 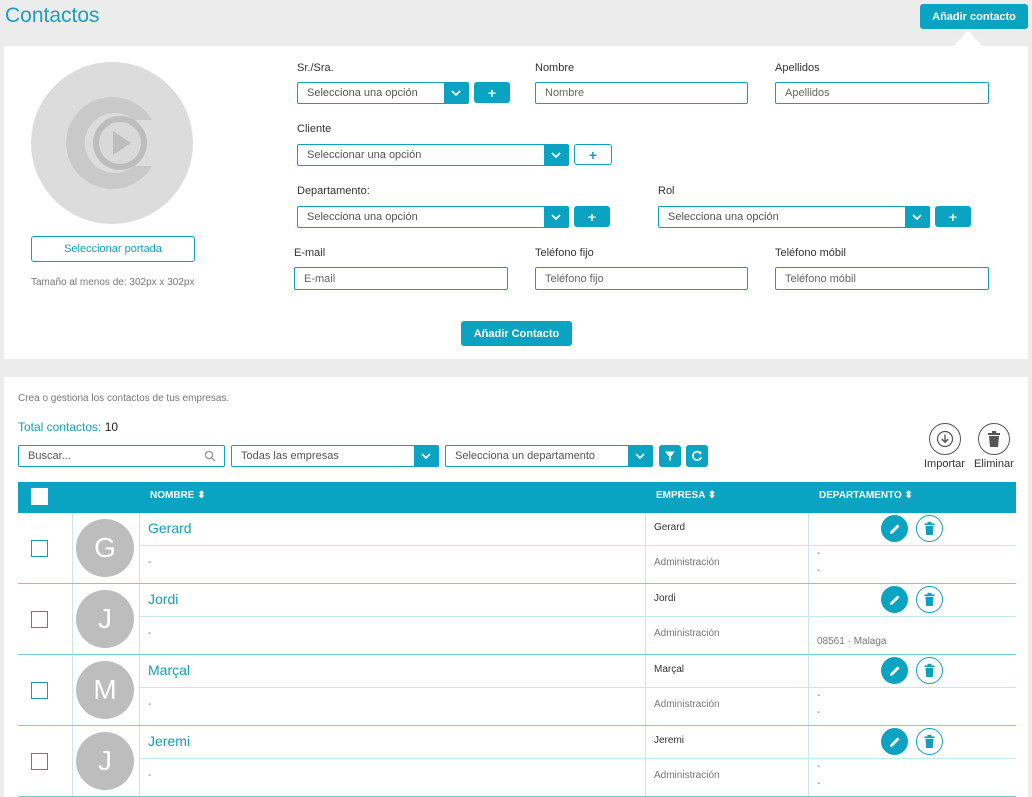 What do you see at coordinates (593, 154) in the screenshot?
I see `add-client-button: +` at bounding box center [593, 154].